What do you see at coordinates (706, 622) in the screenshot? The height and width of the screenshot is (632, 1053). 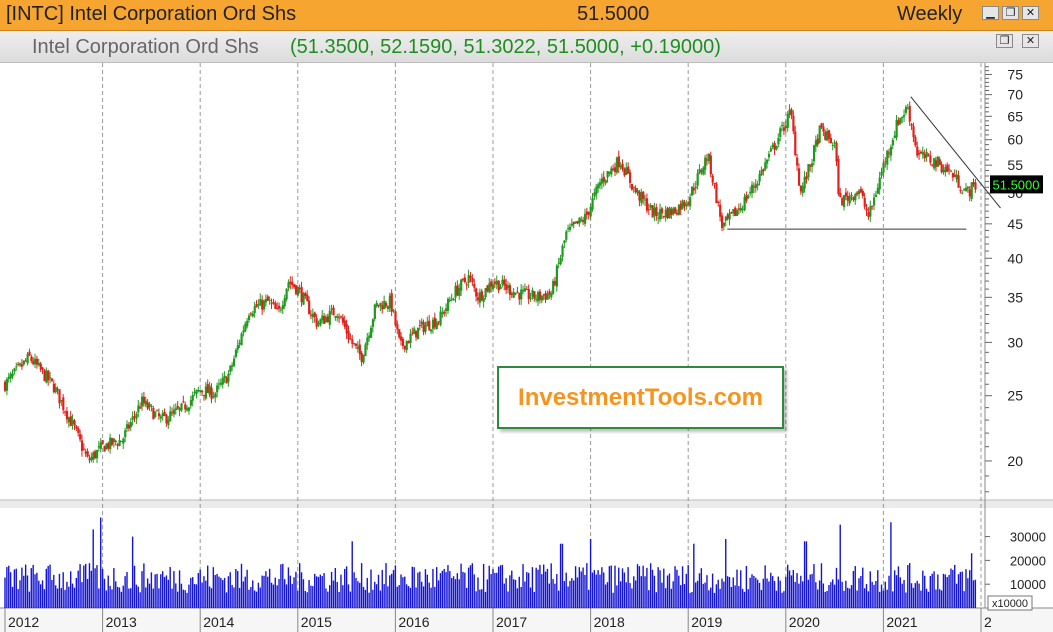 I see `x-tick-label: 2019` at bounding box center [706, 622].